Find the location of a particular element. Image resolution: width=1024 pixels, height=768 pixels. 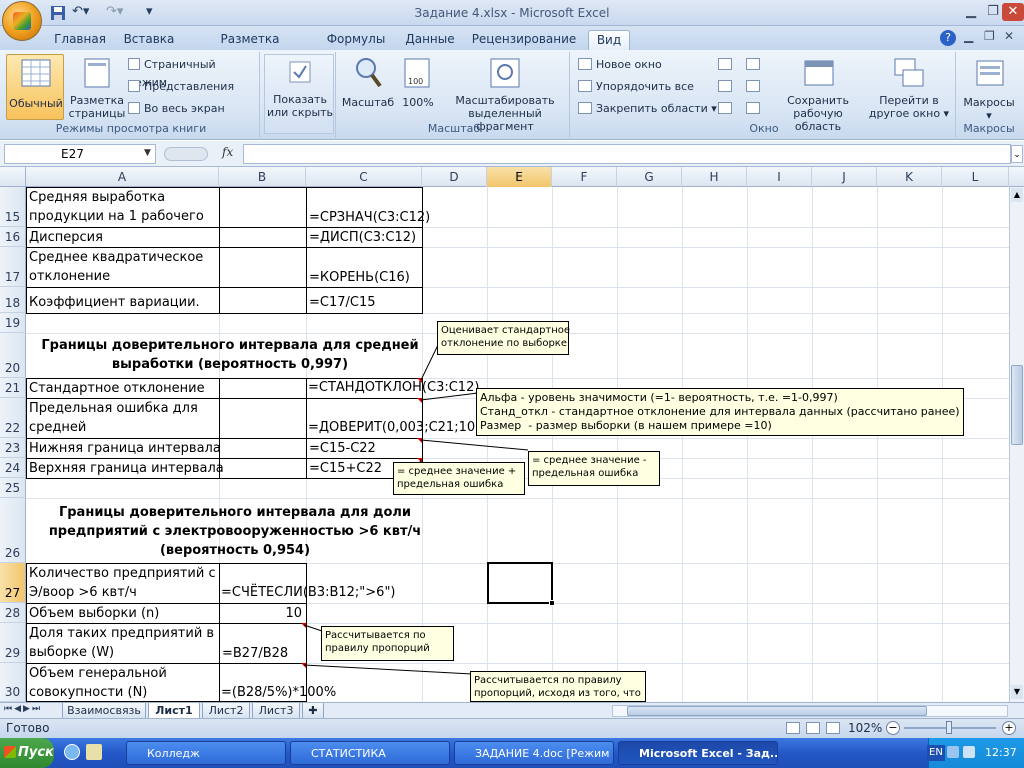

status-bar: Готово 102% − + is located at coordinates (512, 728).